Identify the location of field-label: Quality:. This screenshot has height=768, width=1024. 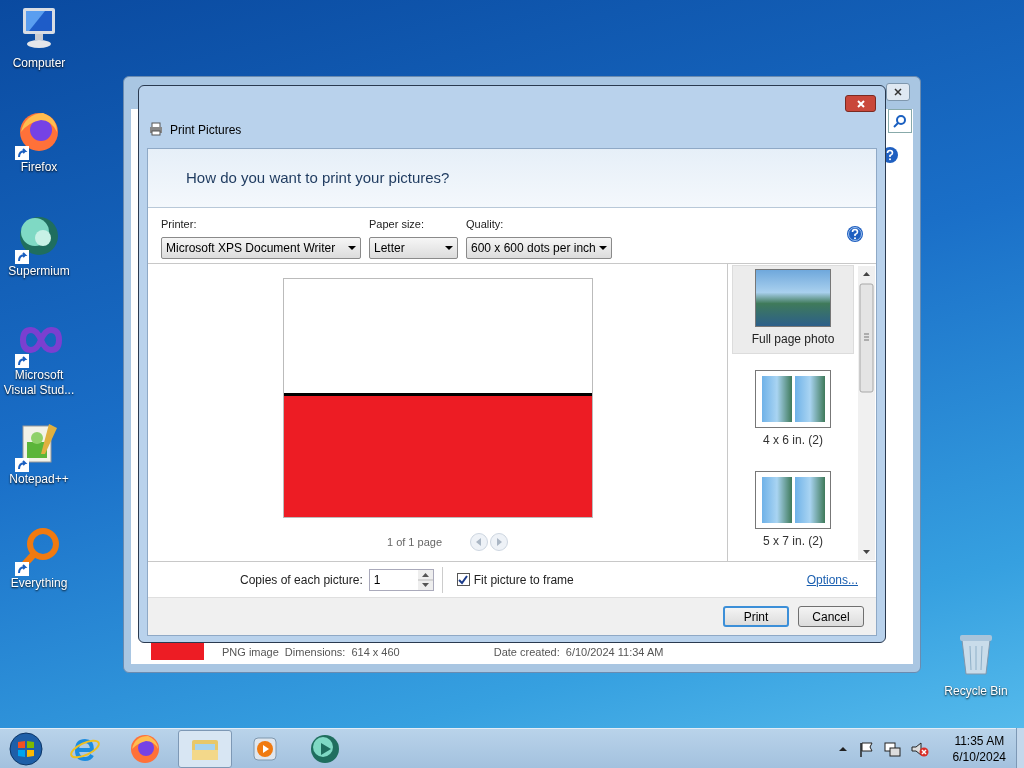
(485, 224).